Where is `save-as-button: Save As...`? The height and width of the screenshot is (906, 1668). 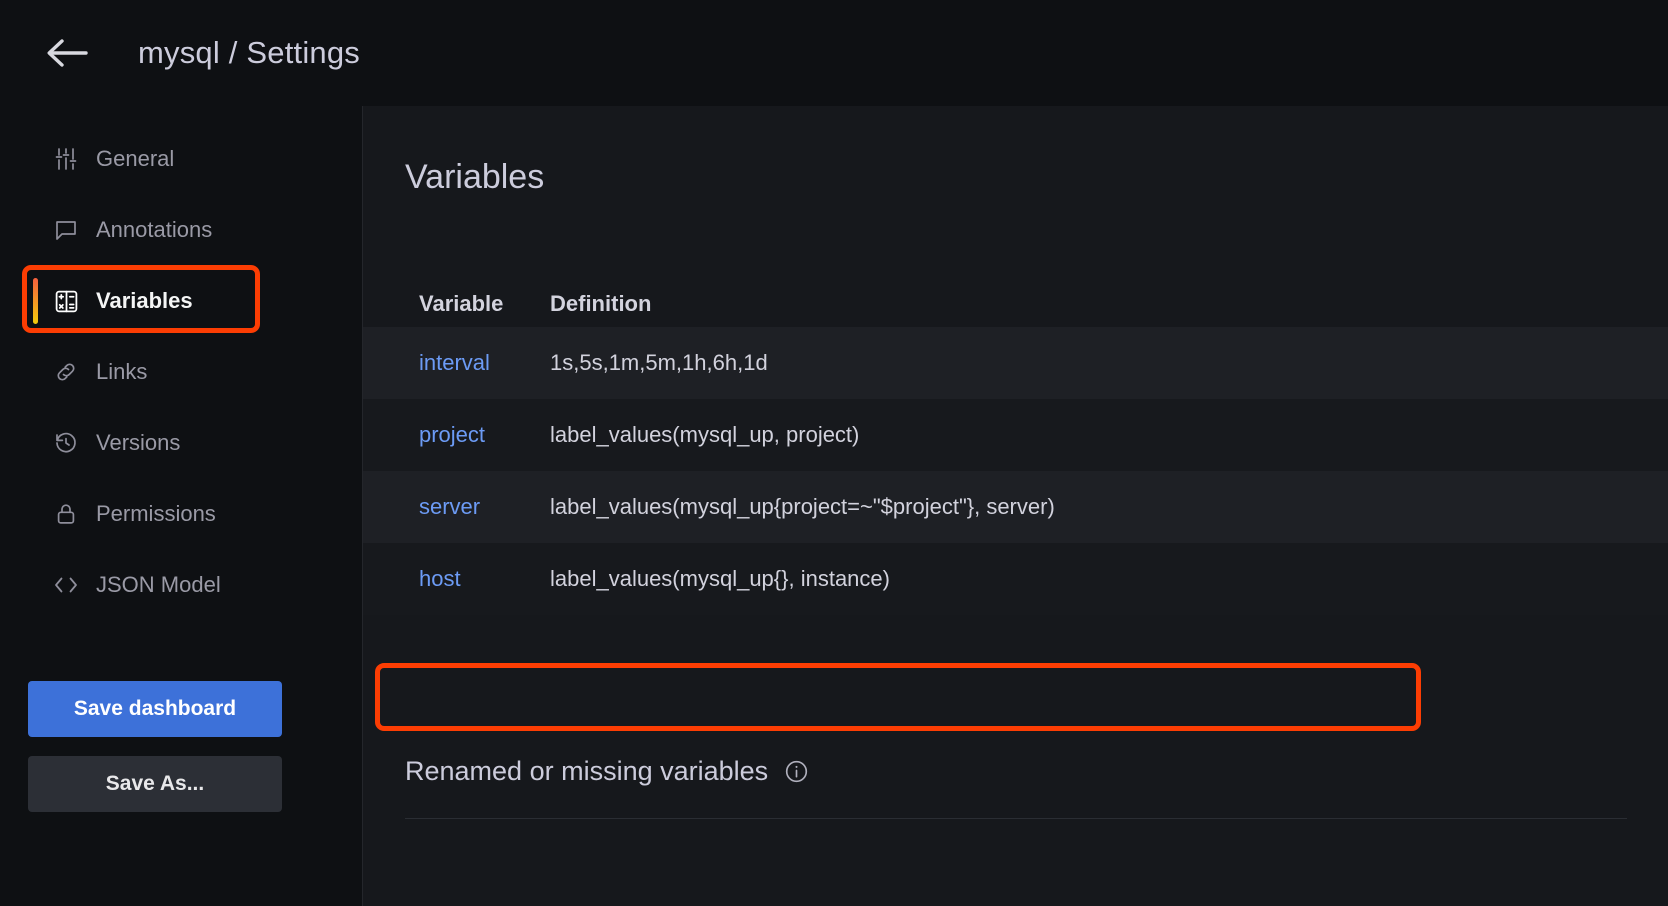 save-as-button: Save As... is located at coordinates (155, 784).